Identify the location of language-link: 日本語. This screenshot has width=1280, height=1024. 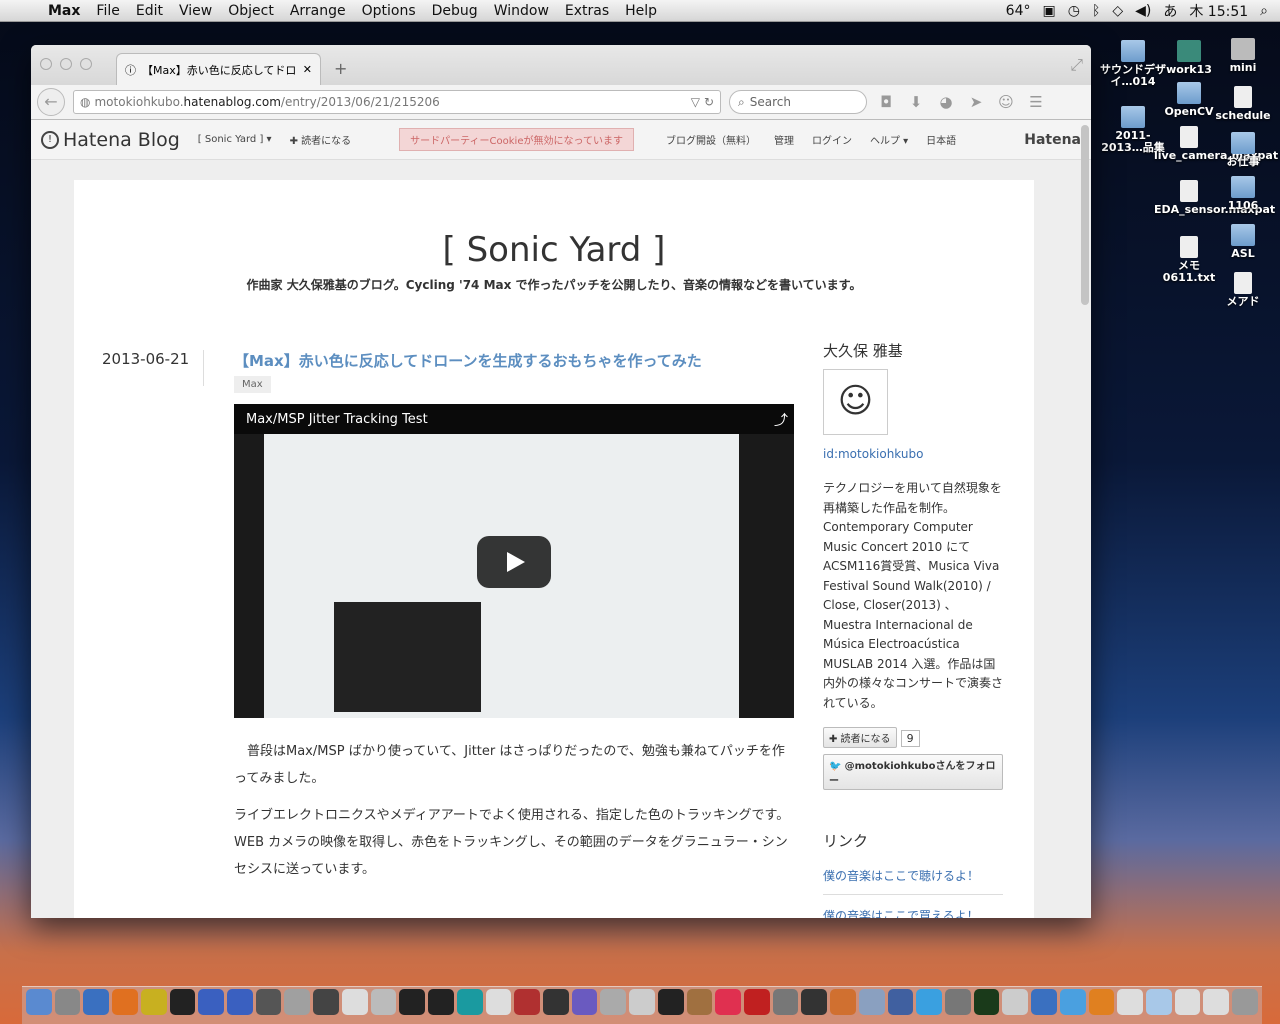
(941, 139).